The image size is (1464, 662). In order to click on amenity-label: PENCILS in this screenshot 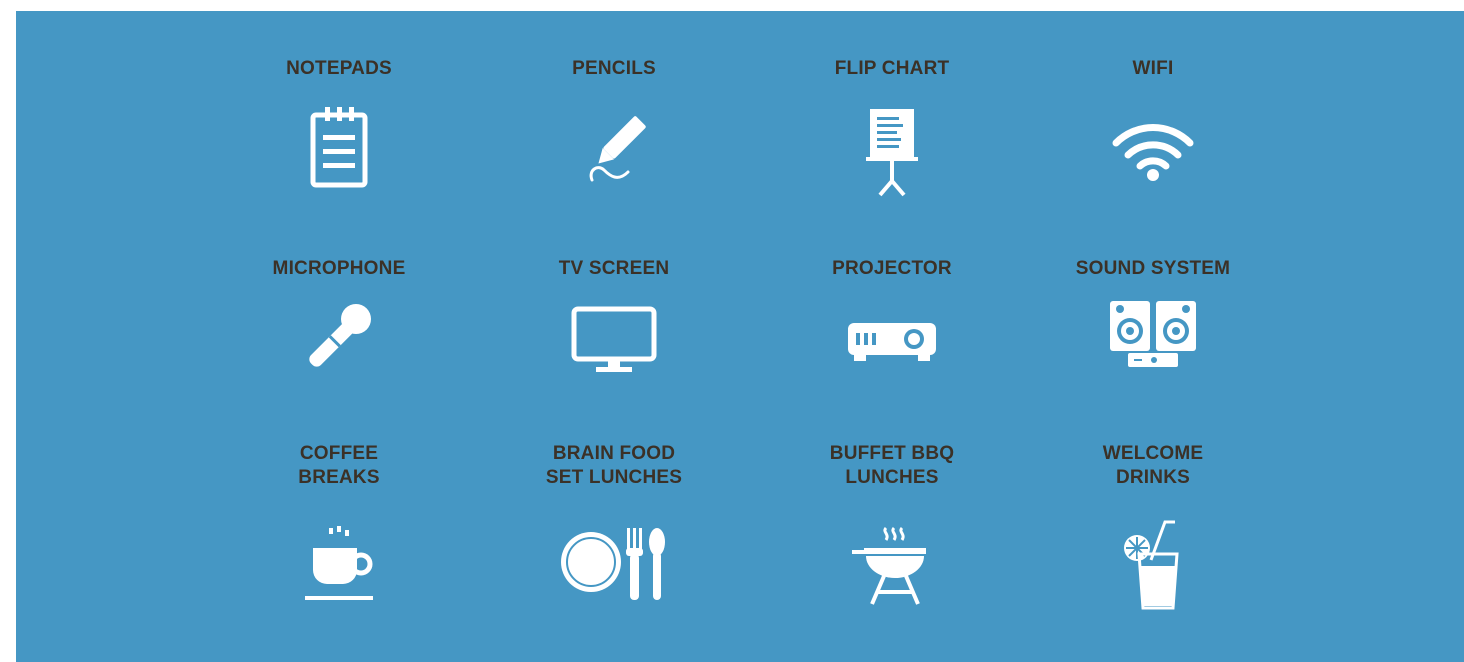, I will do `click(614, 68)`.